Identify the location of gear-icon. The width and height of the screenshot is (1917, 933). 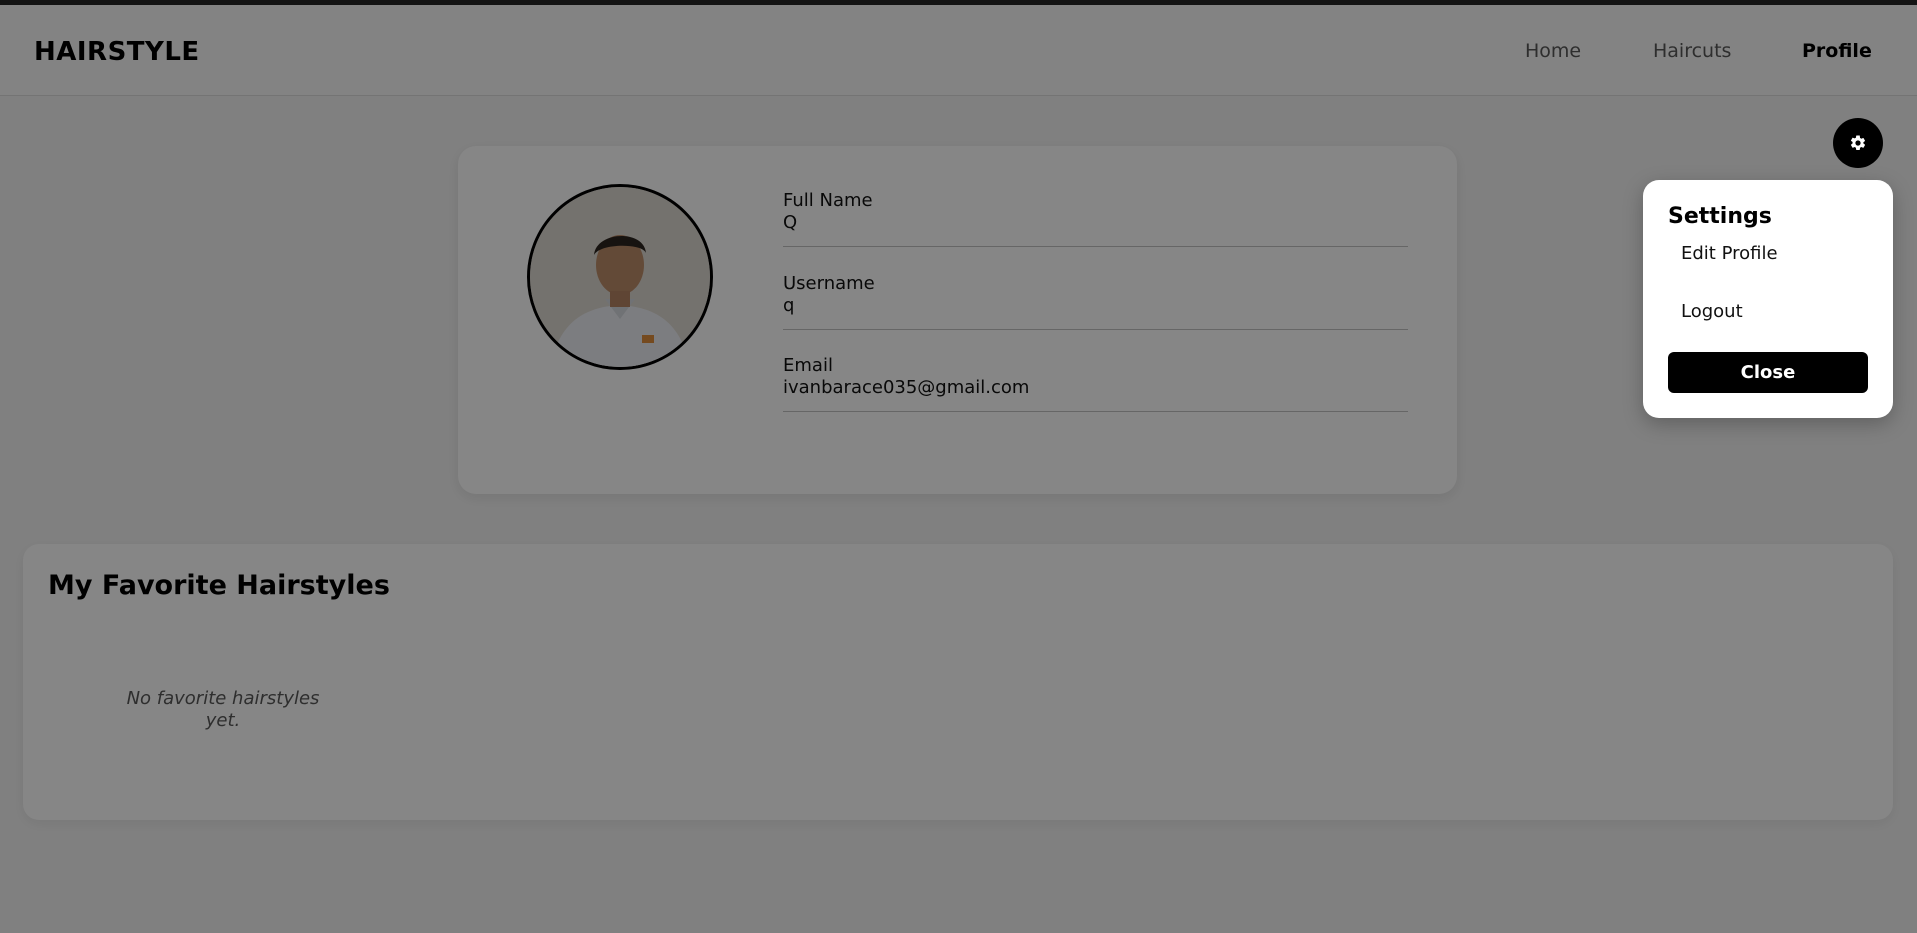
(1858, 142).